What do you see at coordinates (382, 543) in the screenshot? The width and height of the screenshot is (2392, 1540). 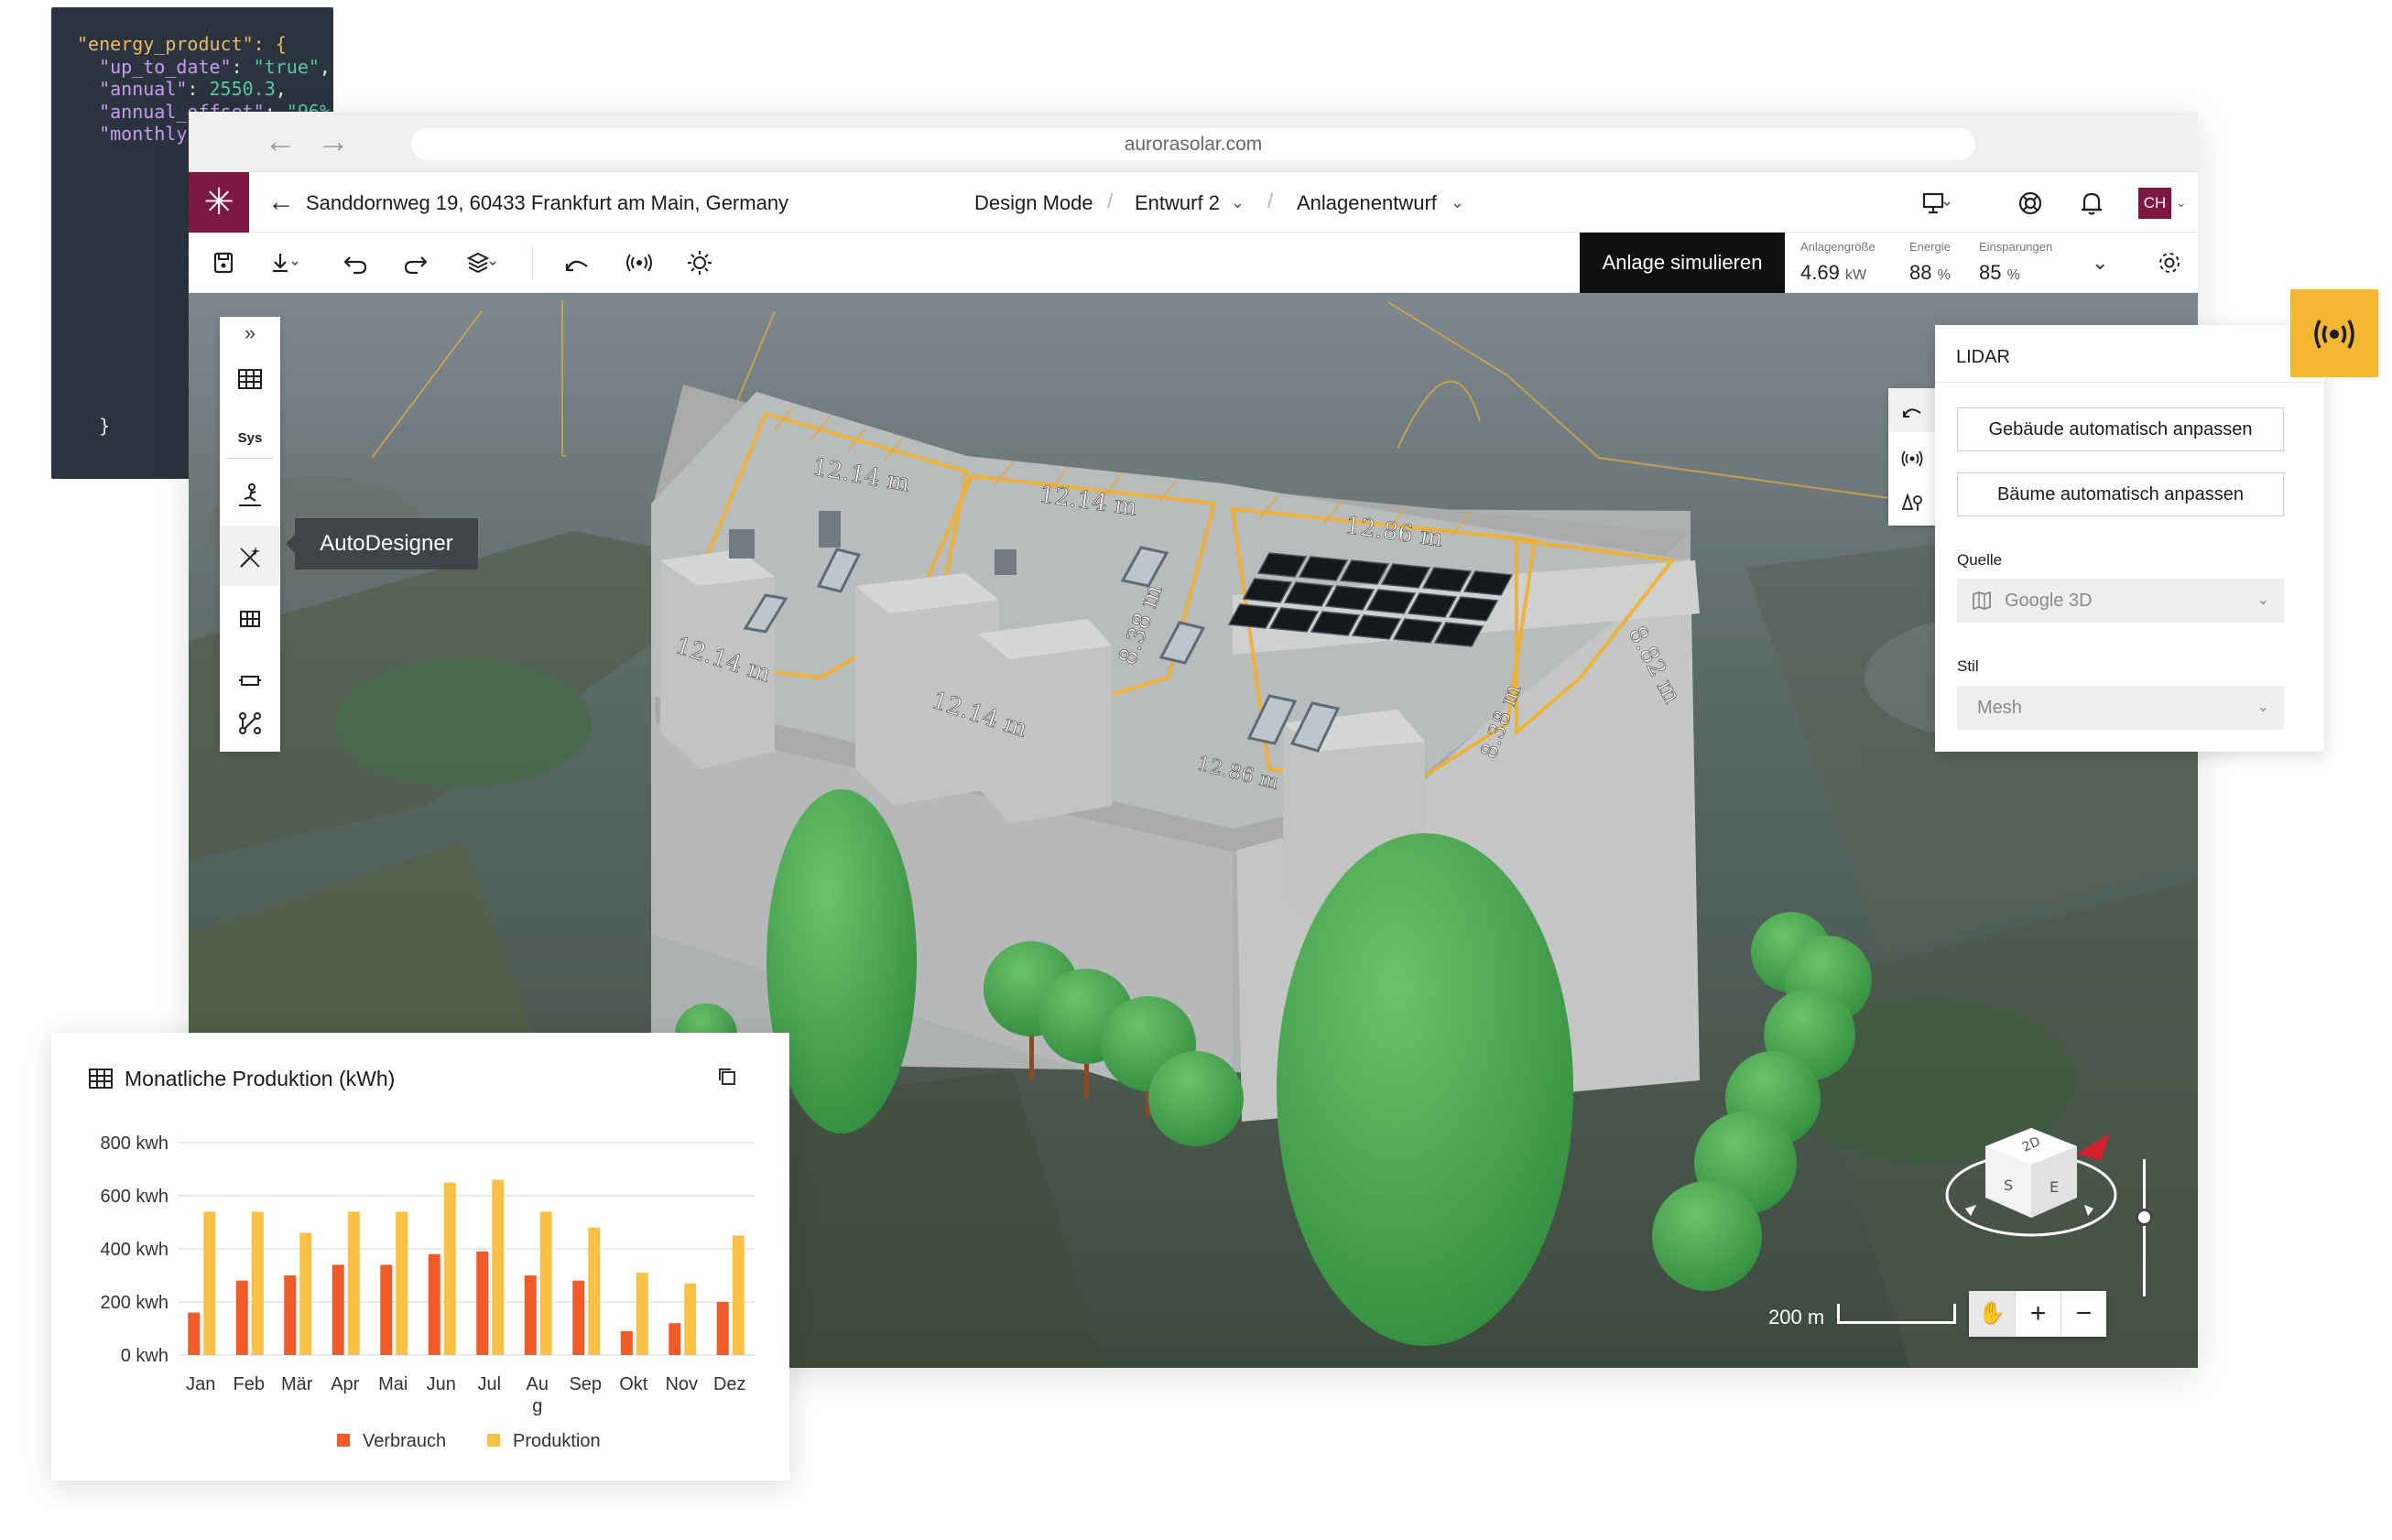 I see `autodesigner-tooltip: AutoDesigner` at bounding box center [382, 543].